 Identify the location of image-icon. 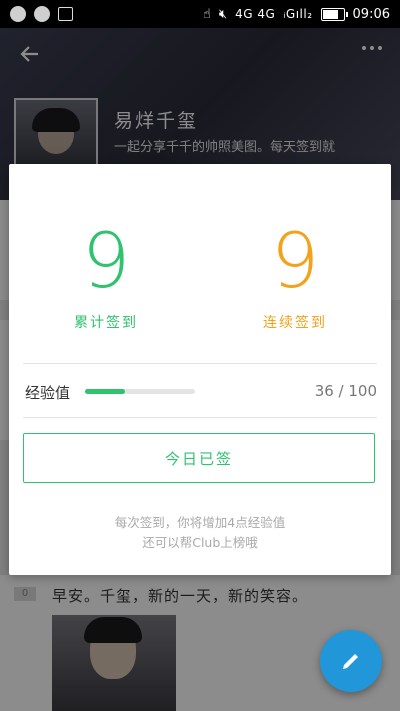
(65, 14).